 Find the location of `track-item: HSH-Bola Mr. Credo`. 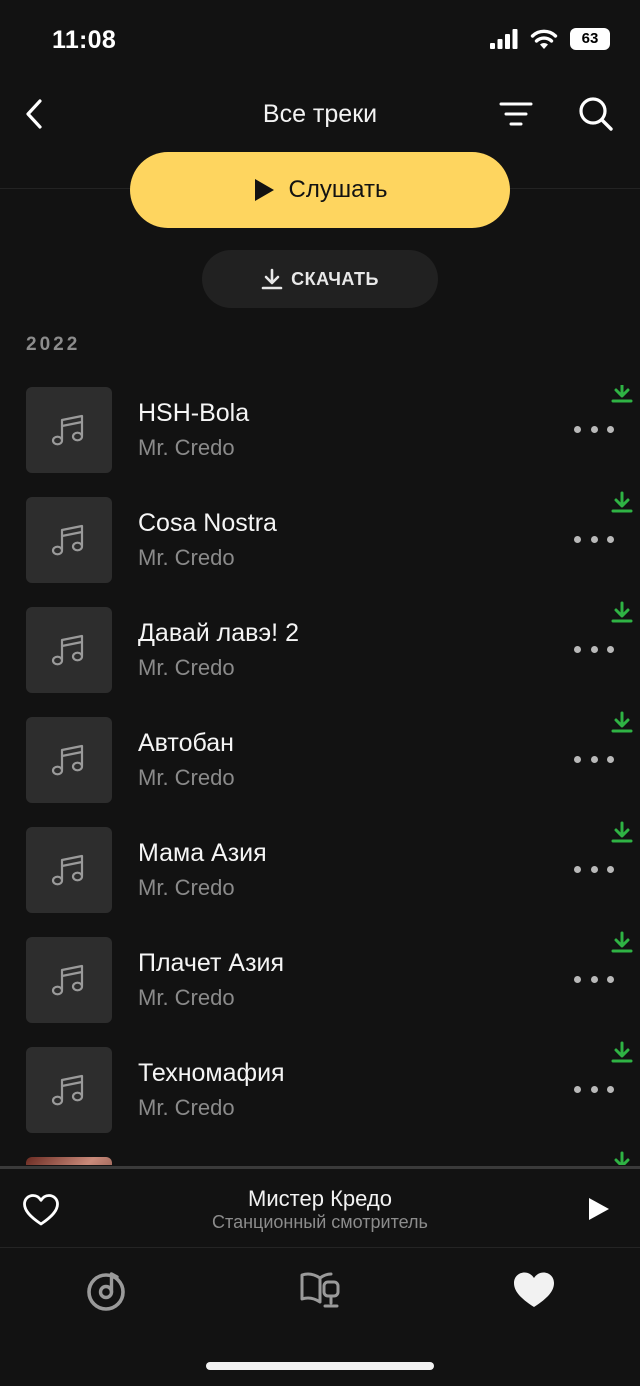

track-item: HSH-Bola Mr. Credo is located at coordinates (320, 440).